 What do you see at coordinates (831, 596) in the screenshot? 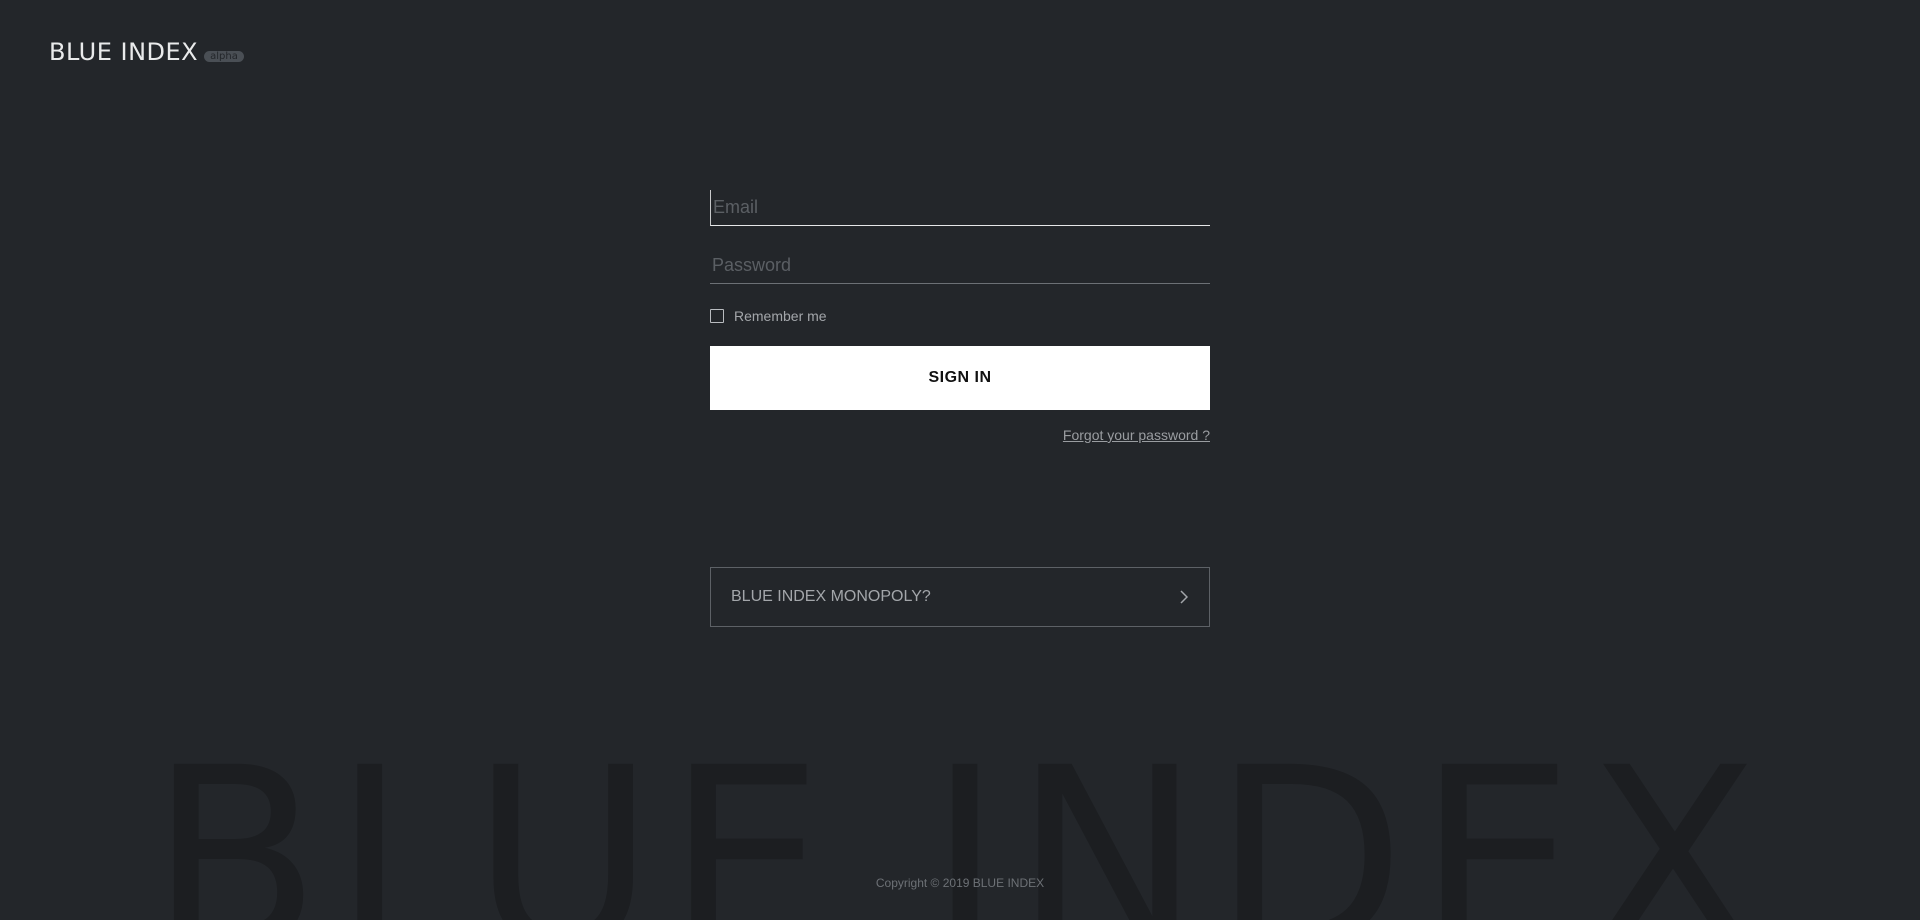
I see `monopoly-label: BLUE INDEX MONOPOLY?` at bounding box center [831, 596].